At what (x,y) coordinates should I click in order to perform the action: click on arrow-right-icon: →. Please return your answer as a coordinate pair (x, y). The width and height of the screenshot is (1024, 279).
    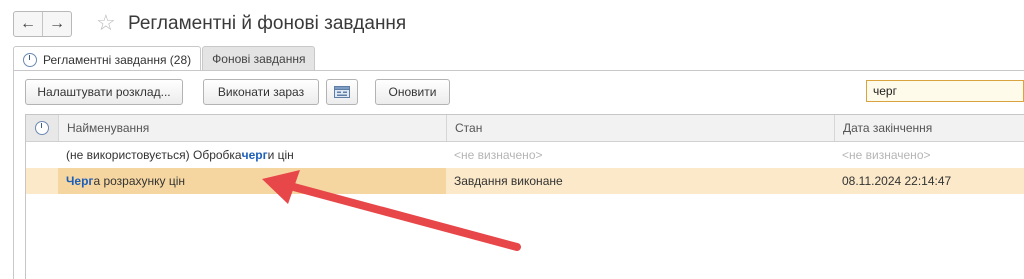
    Looking at the image, I should click on (57, 23).